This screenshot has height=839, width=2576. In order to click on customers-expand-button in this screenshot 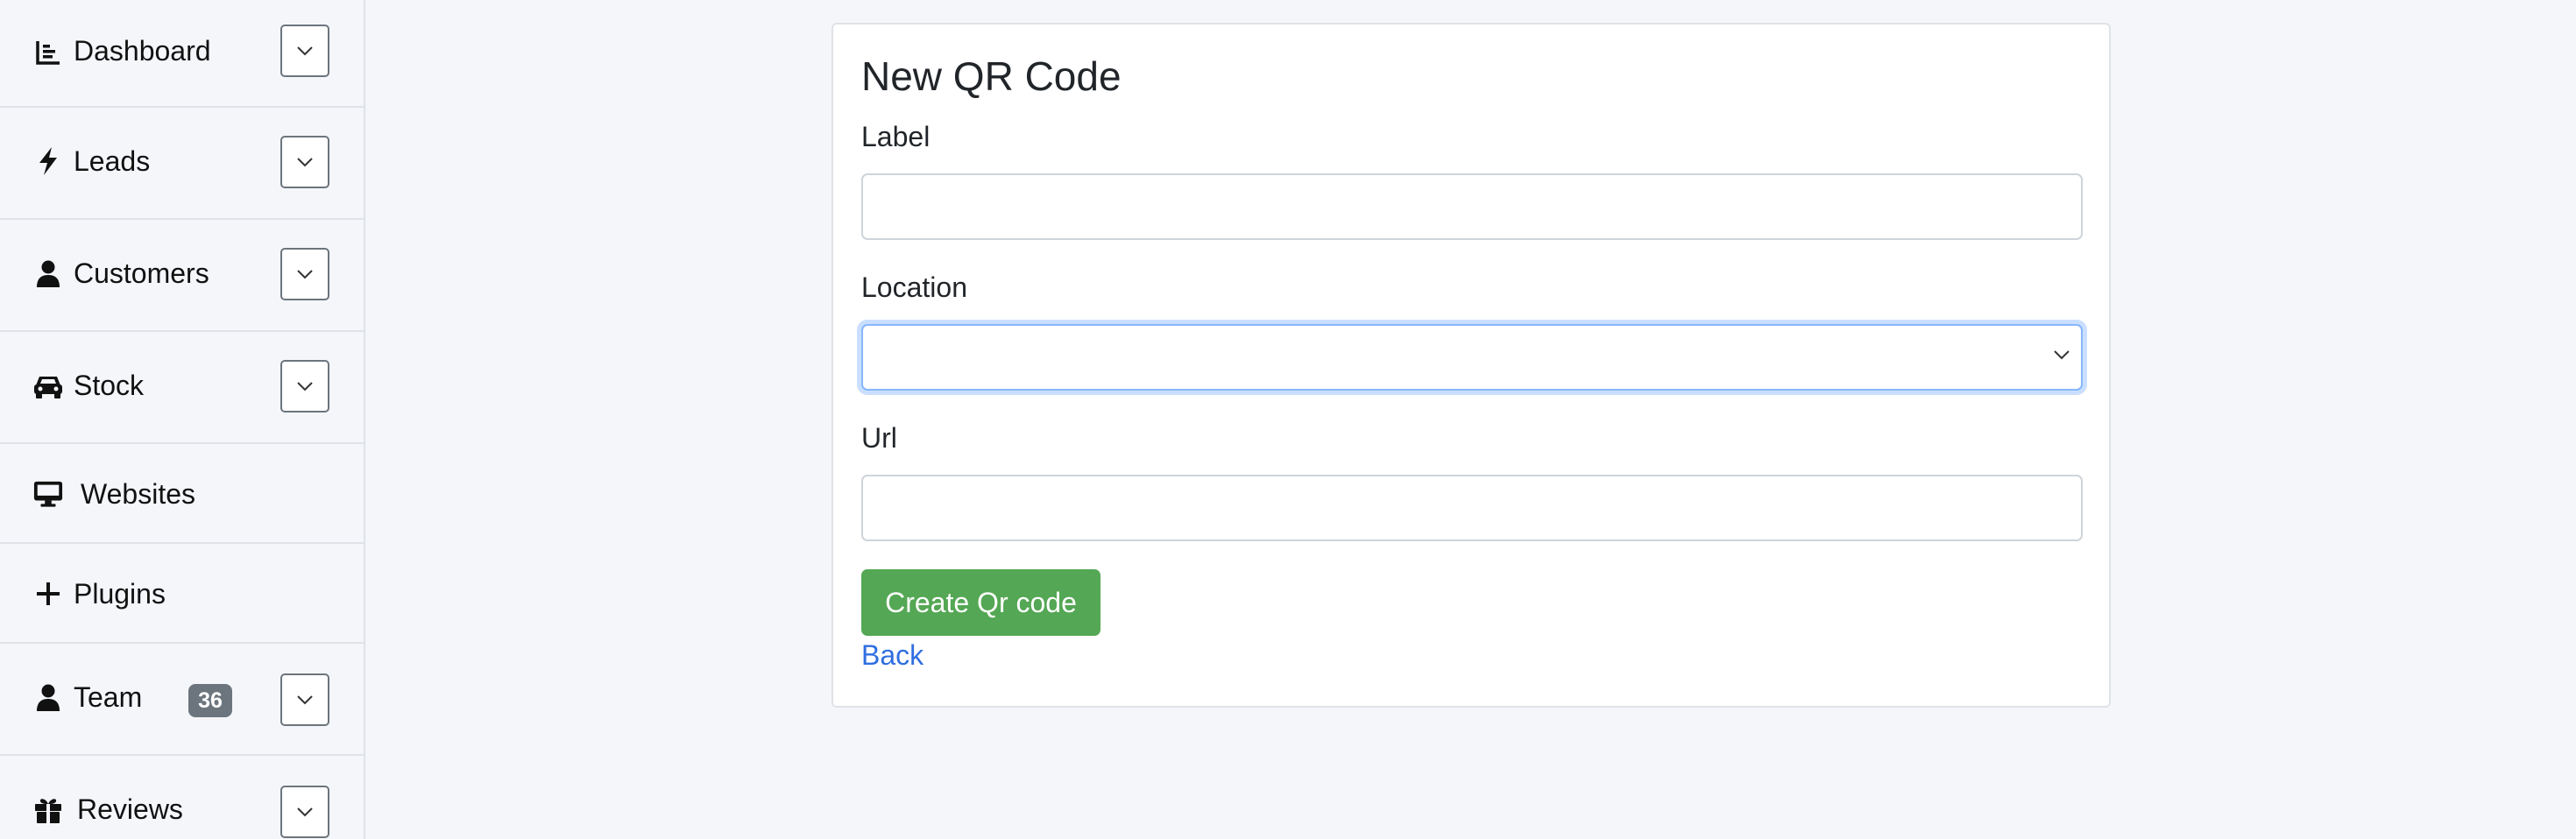, I will do `click(304, 274)`.